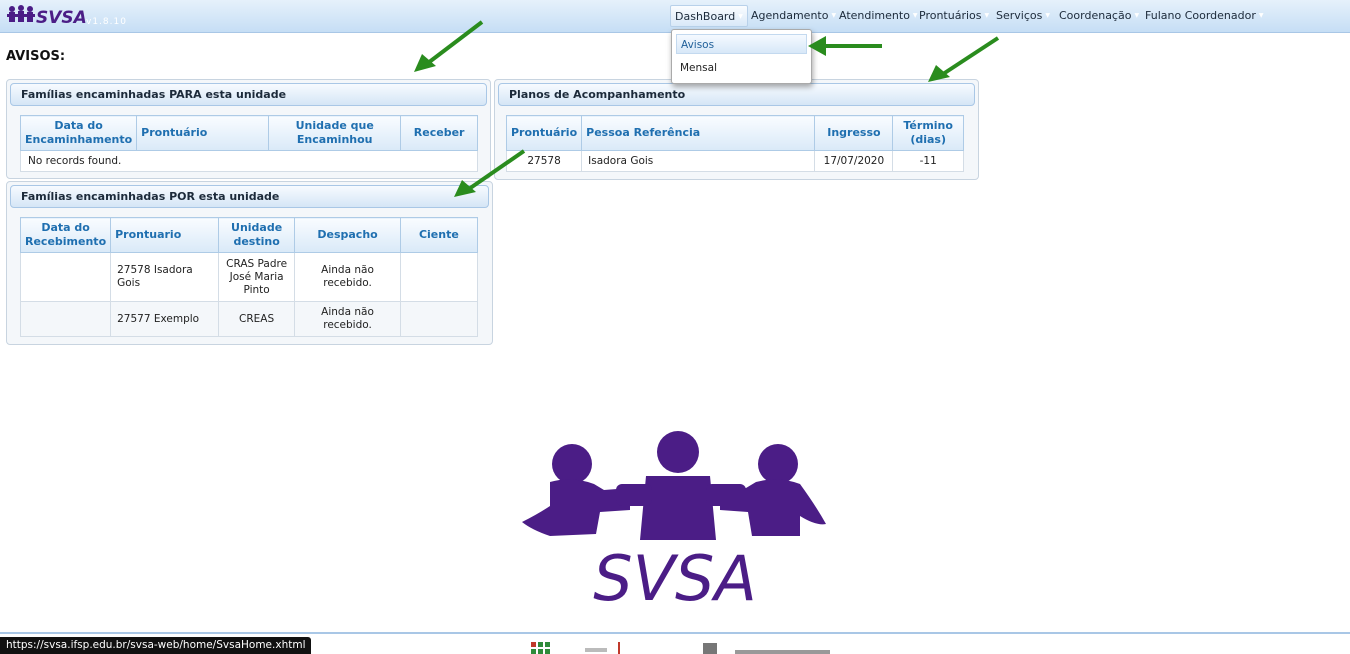  Describe the element at coordinates (790, 15) in the screenshot. I see `menu-agendamento-label: Agendamento` at that location.